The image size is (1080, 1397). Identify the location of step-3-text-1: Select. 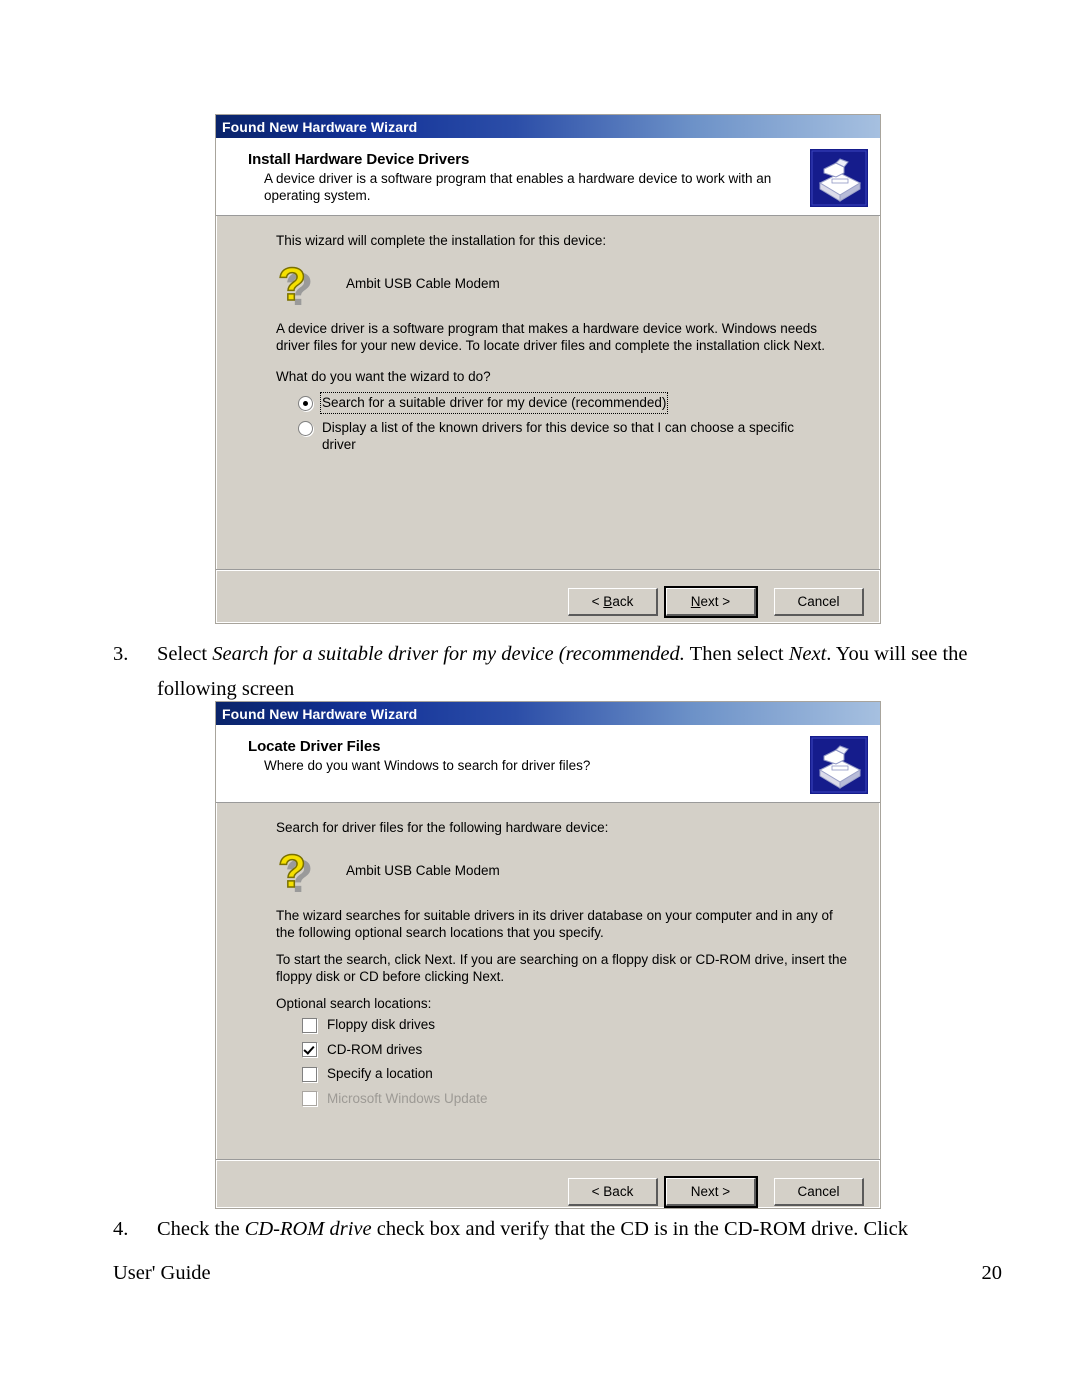
(185, 654).